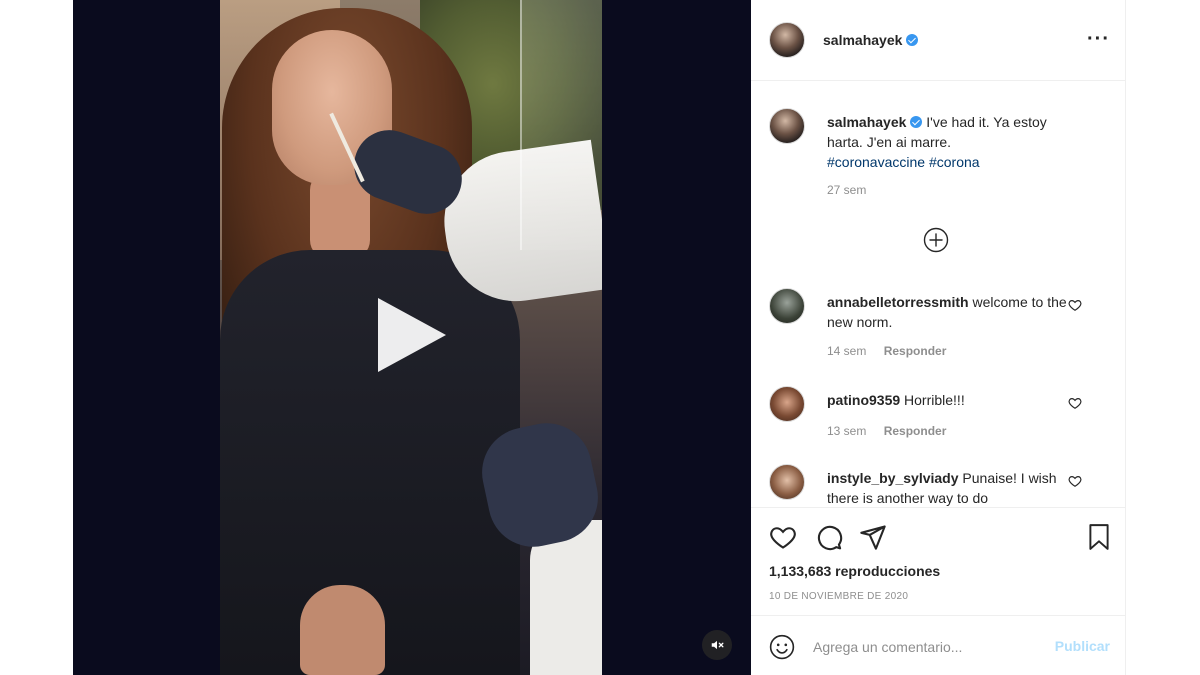 Image resolution: width=1200 pixels, height=675 pixels. What do you see at coordinates (783, 537) in the screenshot?
I see `like-heart-icon` at bounding box center [783, 537].